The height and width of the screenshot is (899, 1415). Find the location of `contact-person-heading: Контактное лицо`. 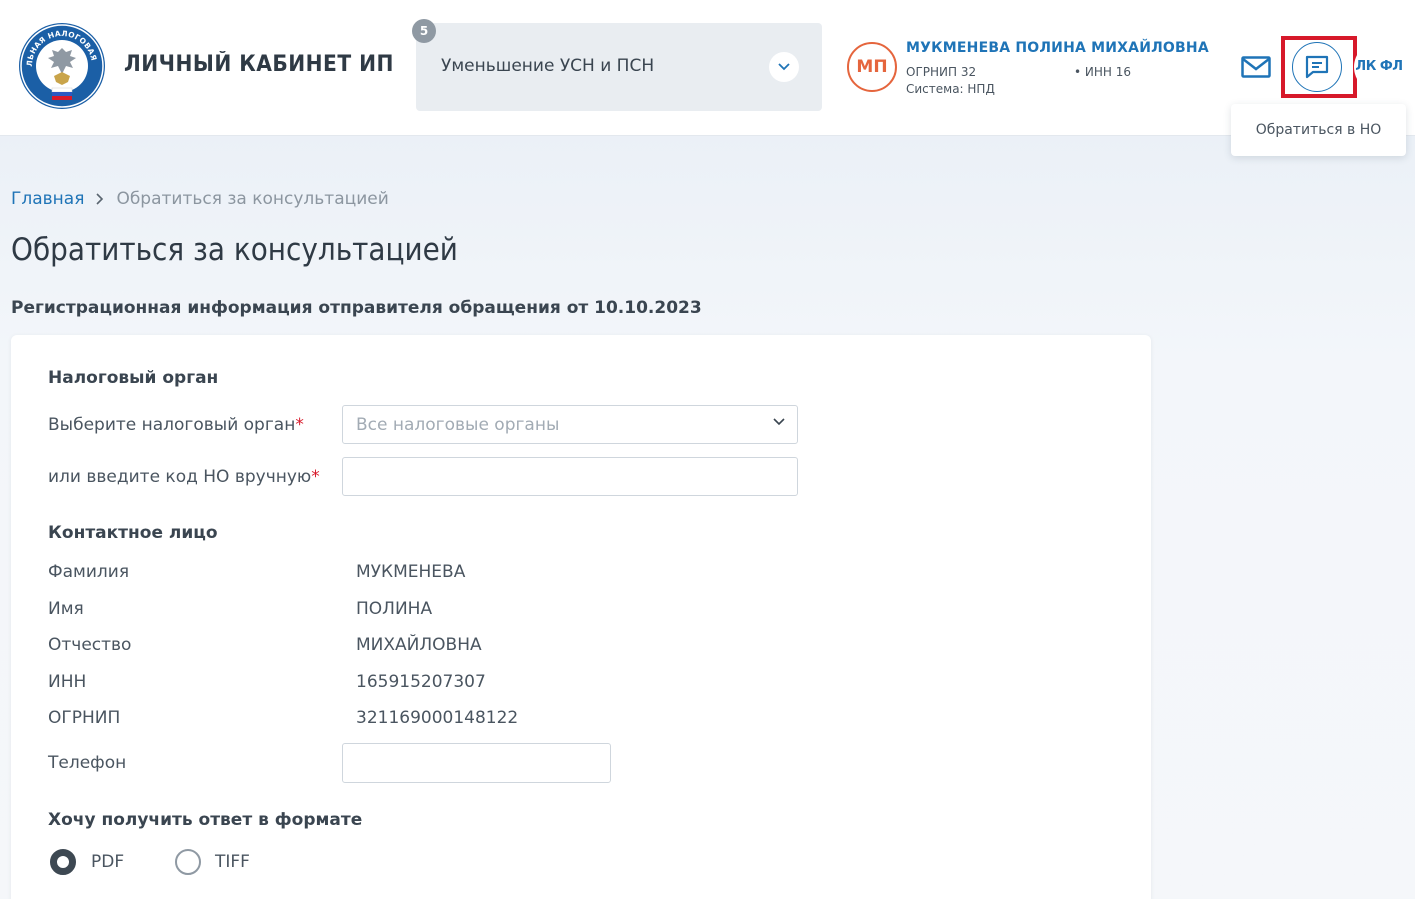

contact-person-heading: Контактное лицо is located at coordinates (133, 533).